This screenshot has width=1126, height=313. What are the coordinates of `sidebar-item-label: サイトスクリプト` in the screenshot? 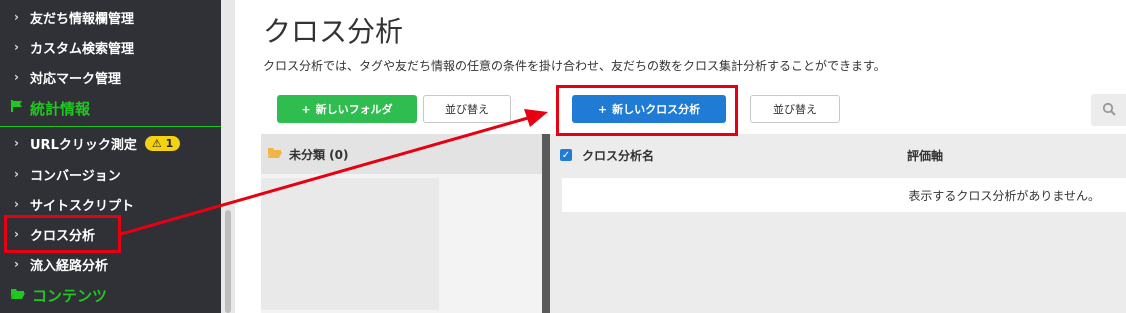 It's located at (82, 206).